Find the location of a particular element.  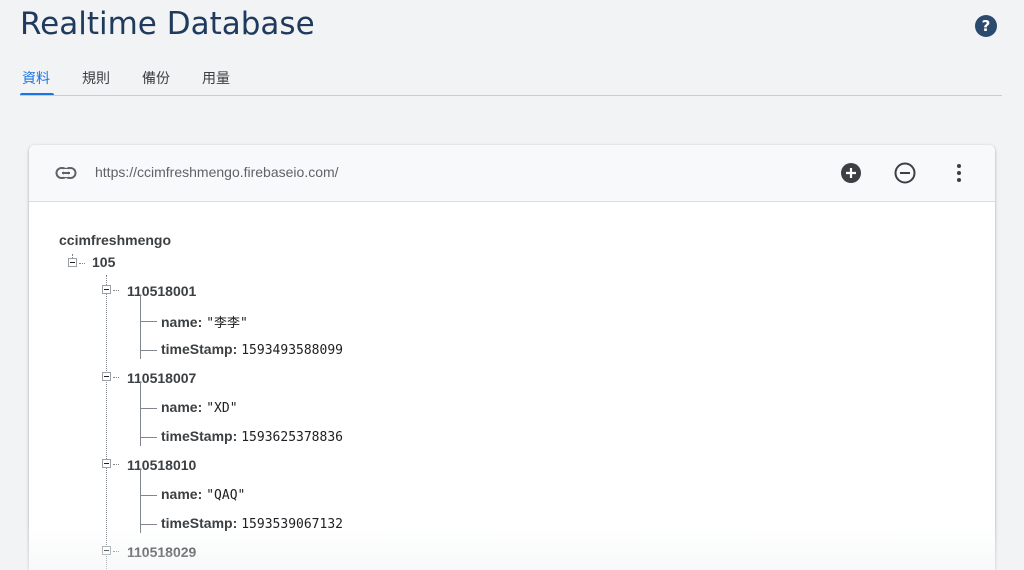

leaf-value: "XD" is located at coordinates (222, 408).